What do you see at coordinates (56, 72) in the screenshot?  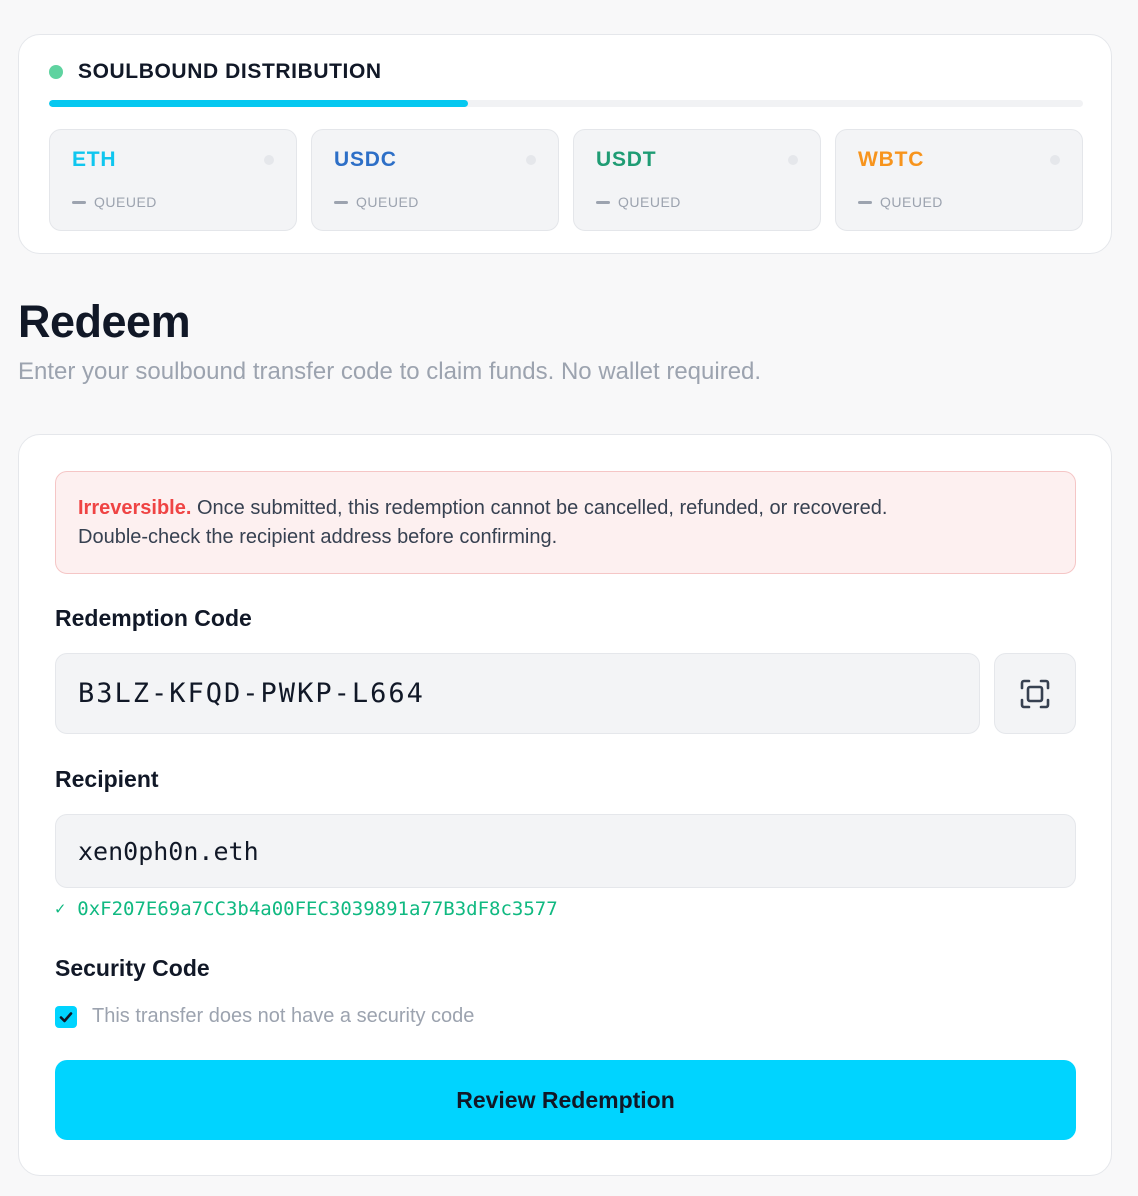 I see `status-dot` at bounding box center [56, 72].